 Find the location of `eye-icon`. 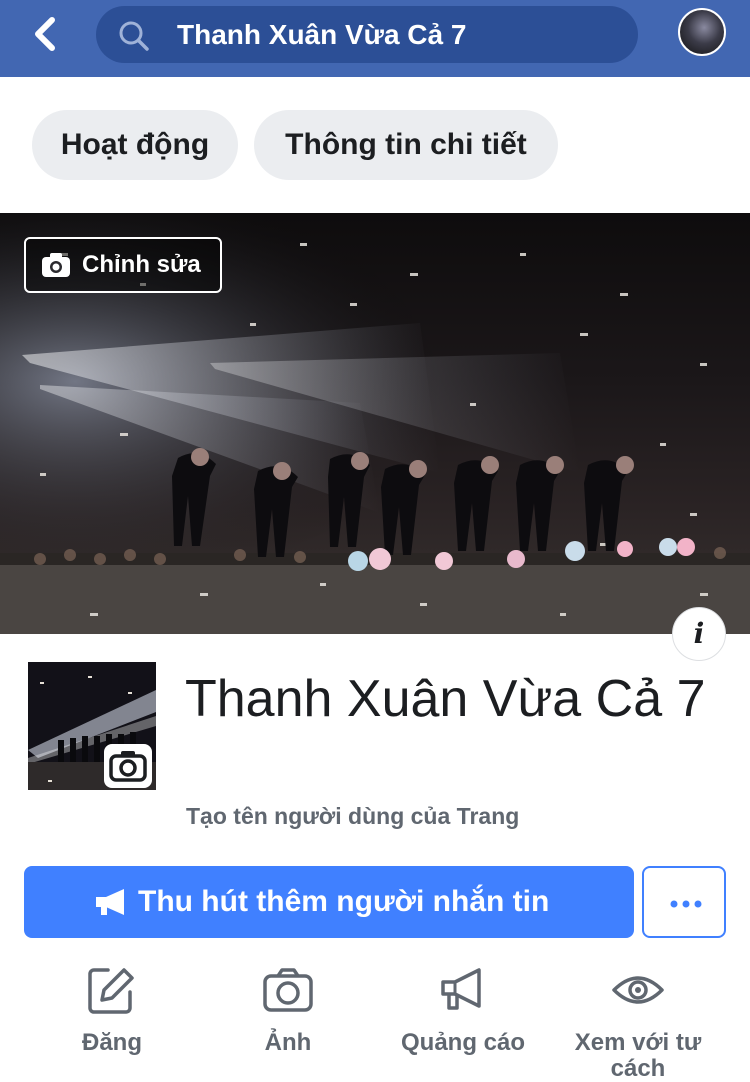

eye-icon is located at coordinates (638, 990).